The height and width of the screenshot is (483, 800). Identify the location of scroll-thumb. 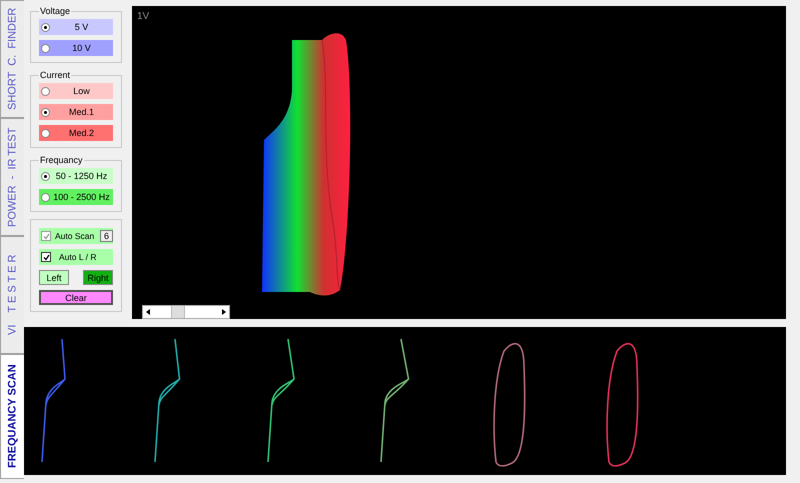
(178, 312).